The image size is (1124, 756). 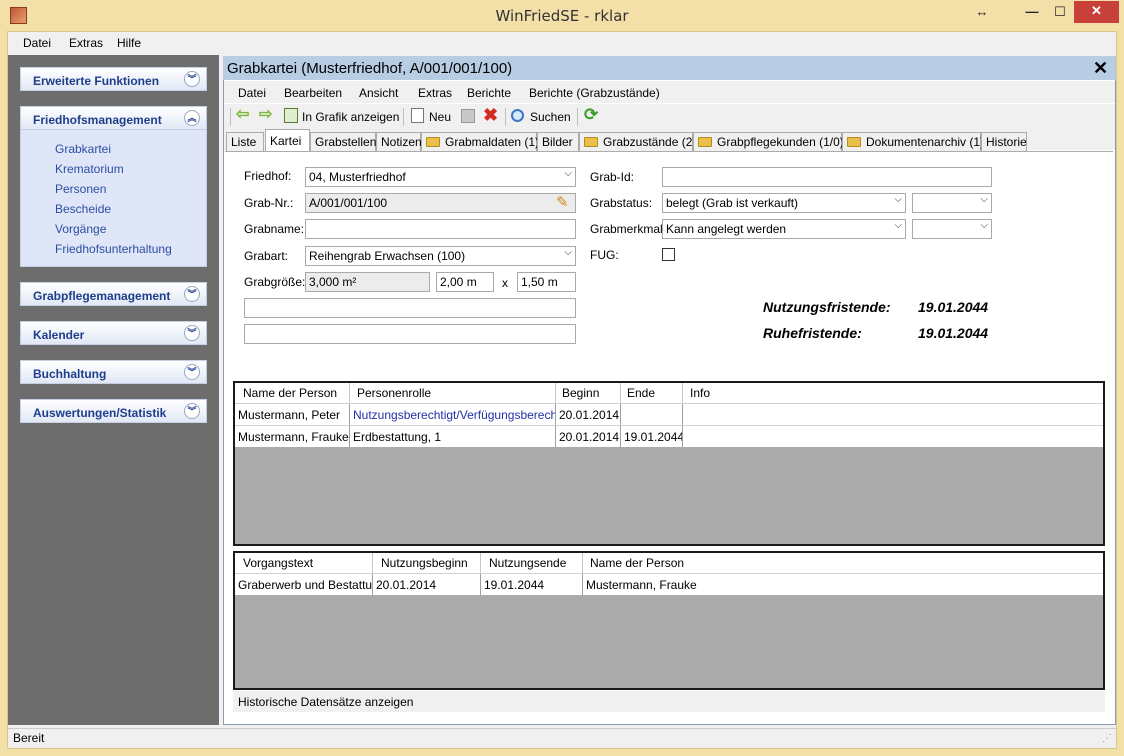 I want to click on panel-auswertungen-statistik: Auswertungen/Statistik ︾, so click(x=113, y=411).